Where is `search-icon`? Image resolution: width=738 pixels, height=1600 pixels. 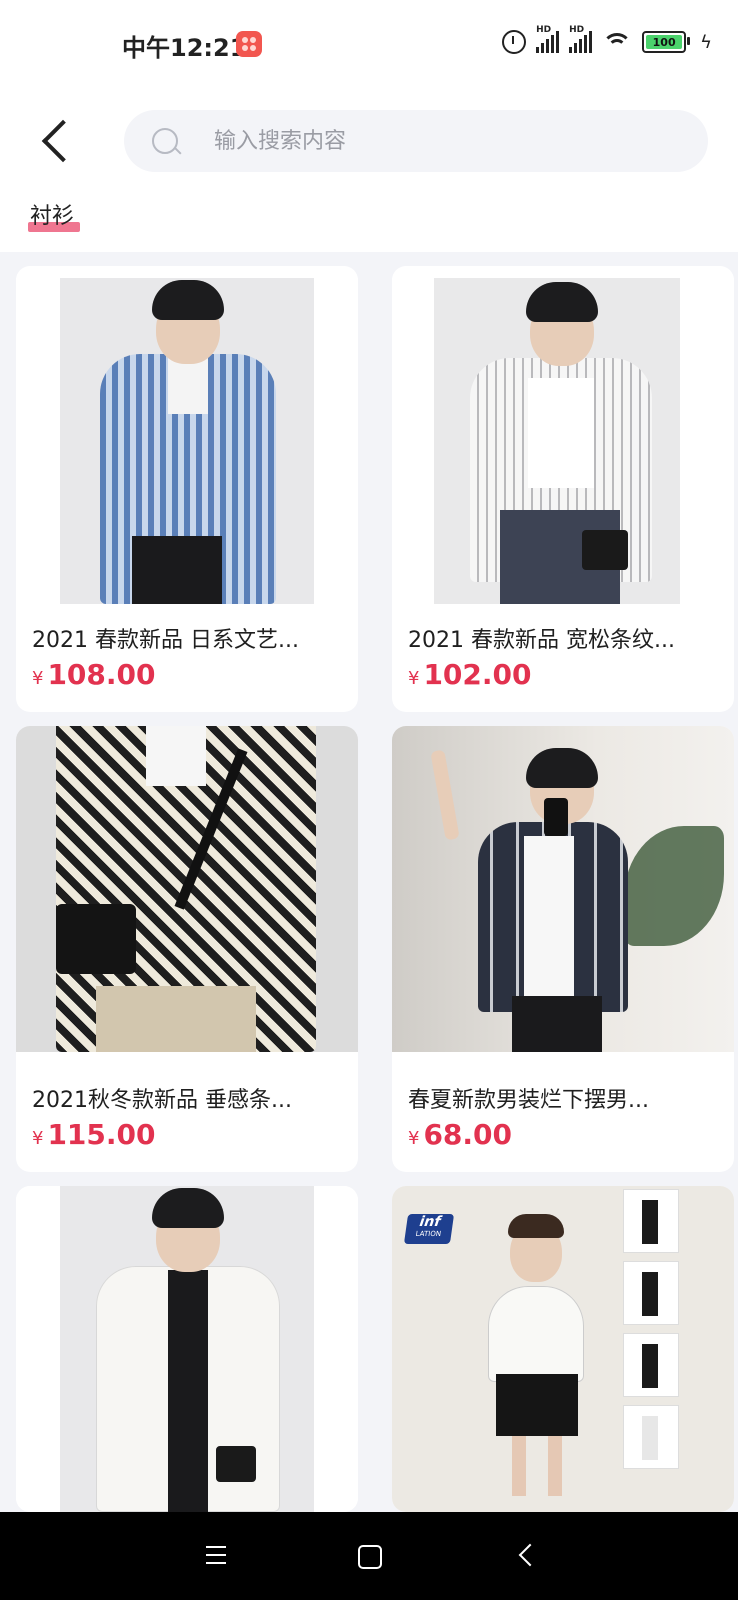
search-icon is located at coordinates (165, 141).